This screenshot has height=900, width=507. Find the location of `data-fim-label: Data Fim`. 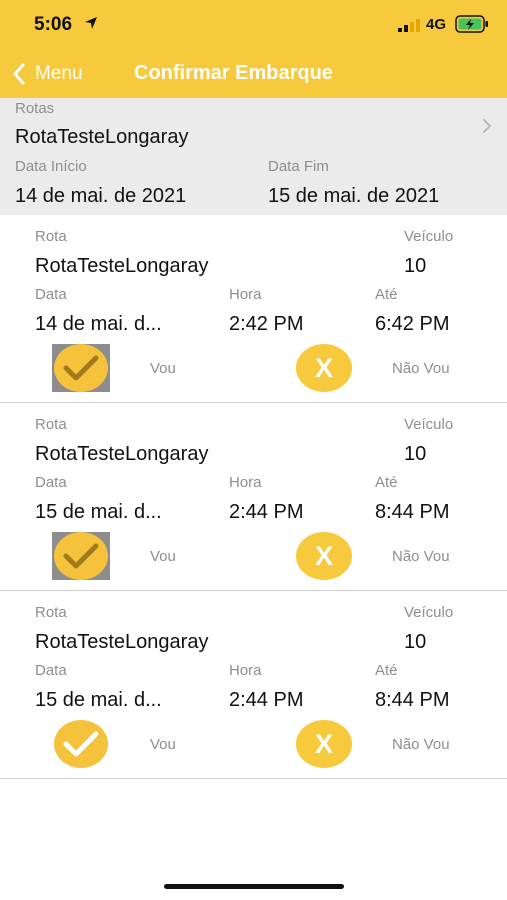

data-fim-label: Data Fim is located at coordinates (298, 166).